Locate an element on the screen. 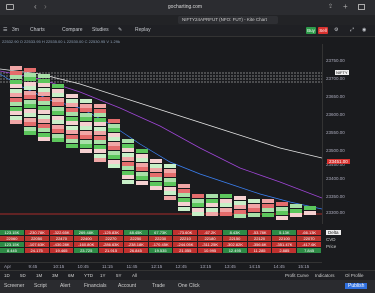 The height and width of the screenshot is (293, 375). range-button: 1Y is located at coordinates (103, 275).